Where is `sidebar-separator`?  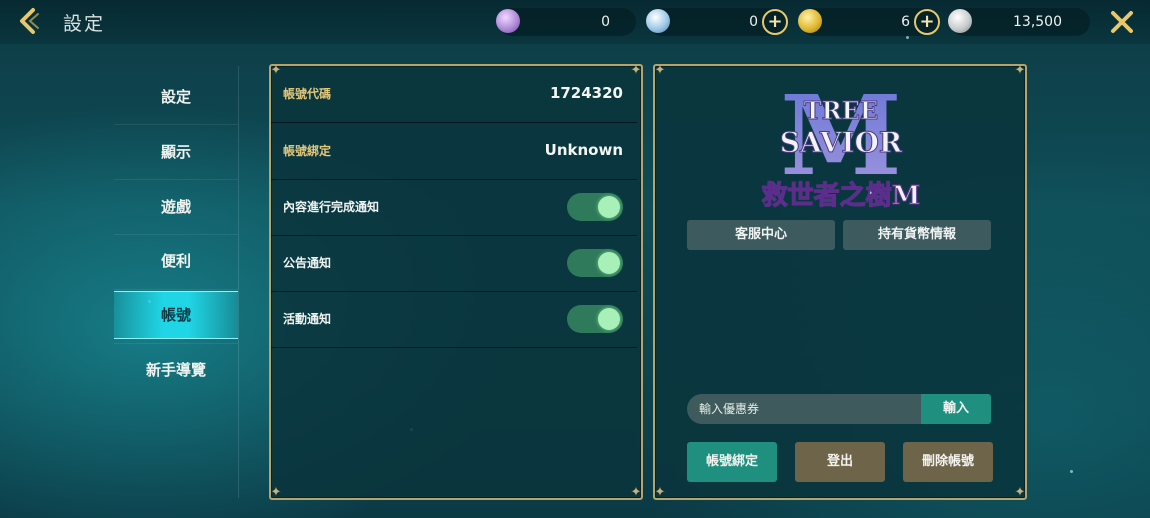 sidebar-separator is located at coordinates (238, 282).